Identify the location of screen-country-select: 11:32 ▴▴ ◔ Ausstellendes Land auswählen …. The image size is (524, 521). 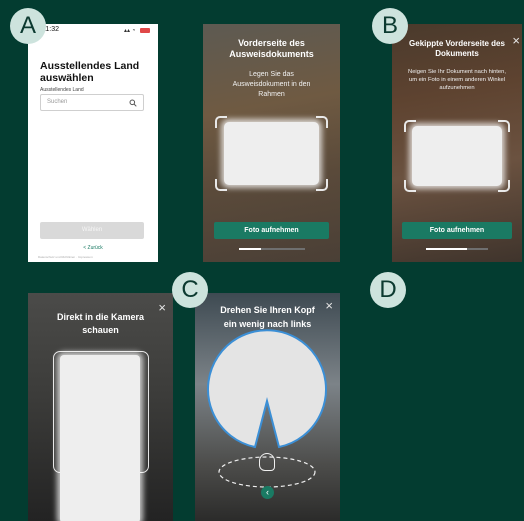
(93, 143).